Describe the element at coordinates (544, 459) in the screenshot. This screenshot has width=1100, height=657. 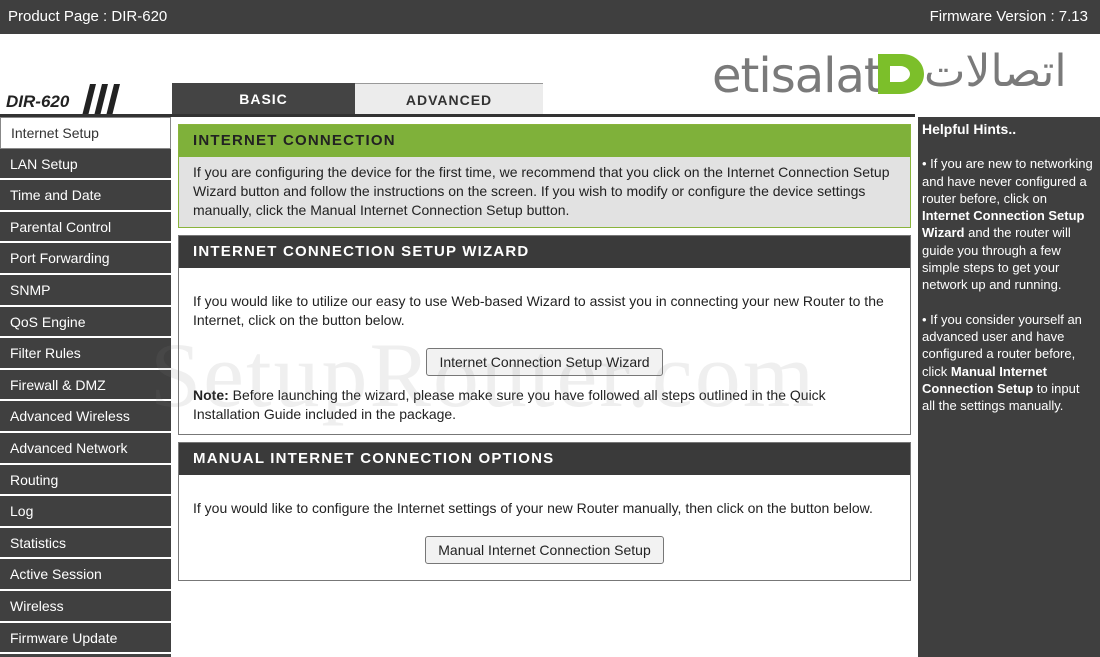
I see `section-title: MANUAL INTERNET CONNECTION OPTIONS` at that location.